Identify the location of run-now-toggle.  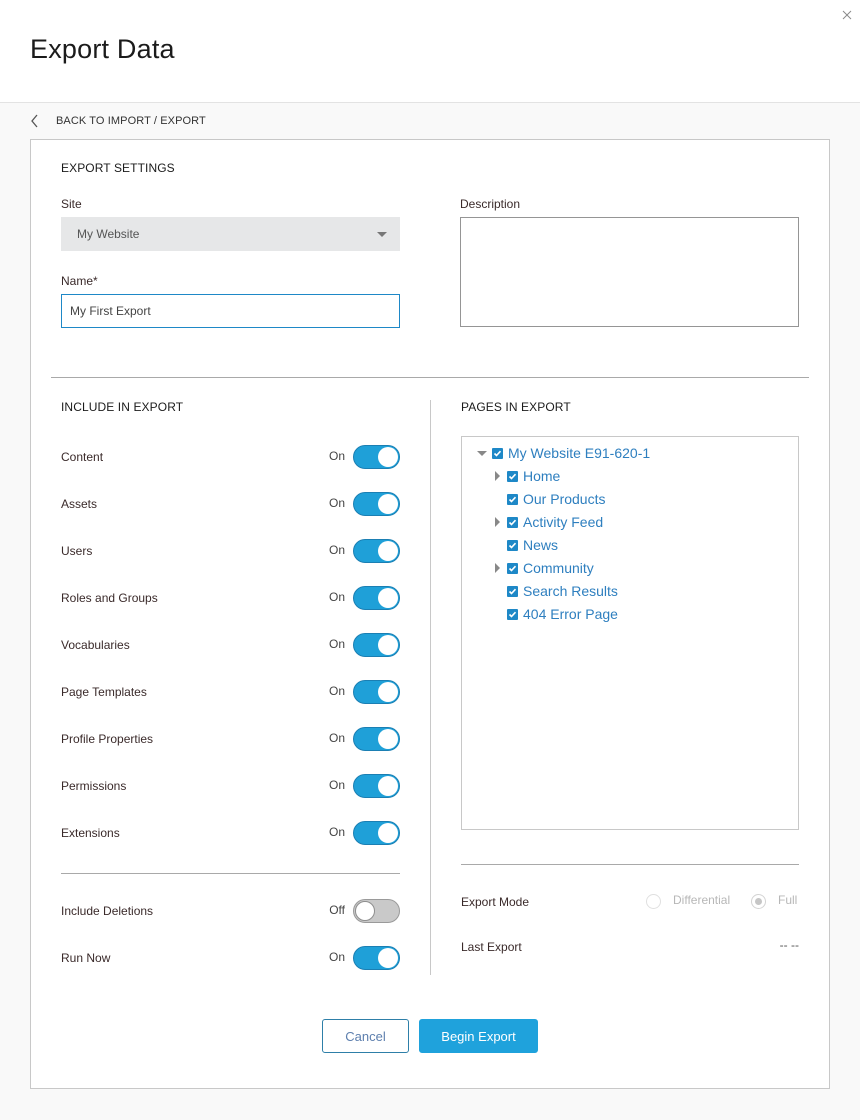
(376, 958).